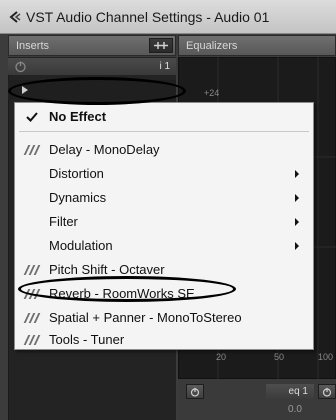  I want to click on menu-item-label: Pitch Shift - Octaver, so click(107, 269).